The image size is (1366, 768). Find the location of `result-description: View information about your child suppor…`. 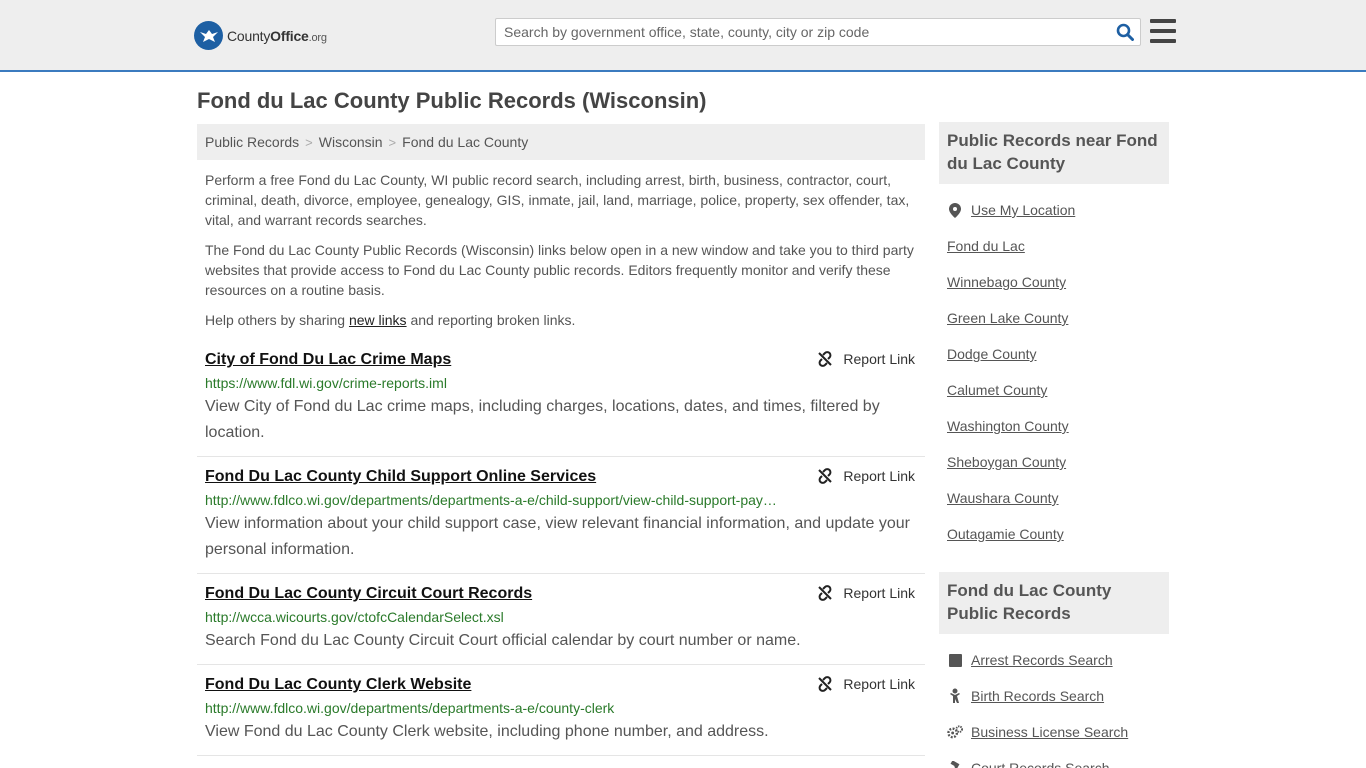

result-description: View information about your child suppor… is located at coordinates (557, 536).